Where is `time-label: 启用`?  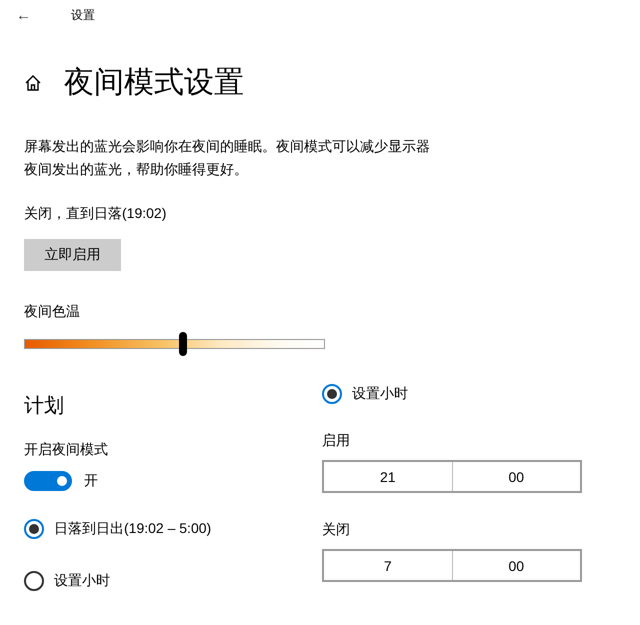 time-label: 启用 is located at coordinates (336, 441).